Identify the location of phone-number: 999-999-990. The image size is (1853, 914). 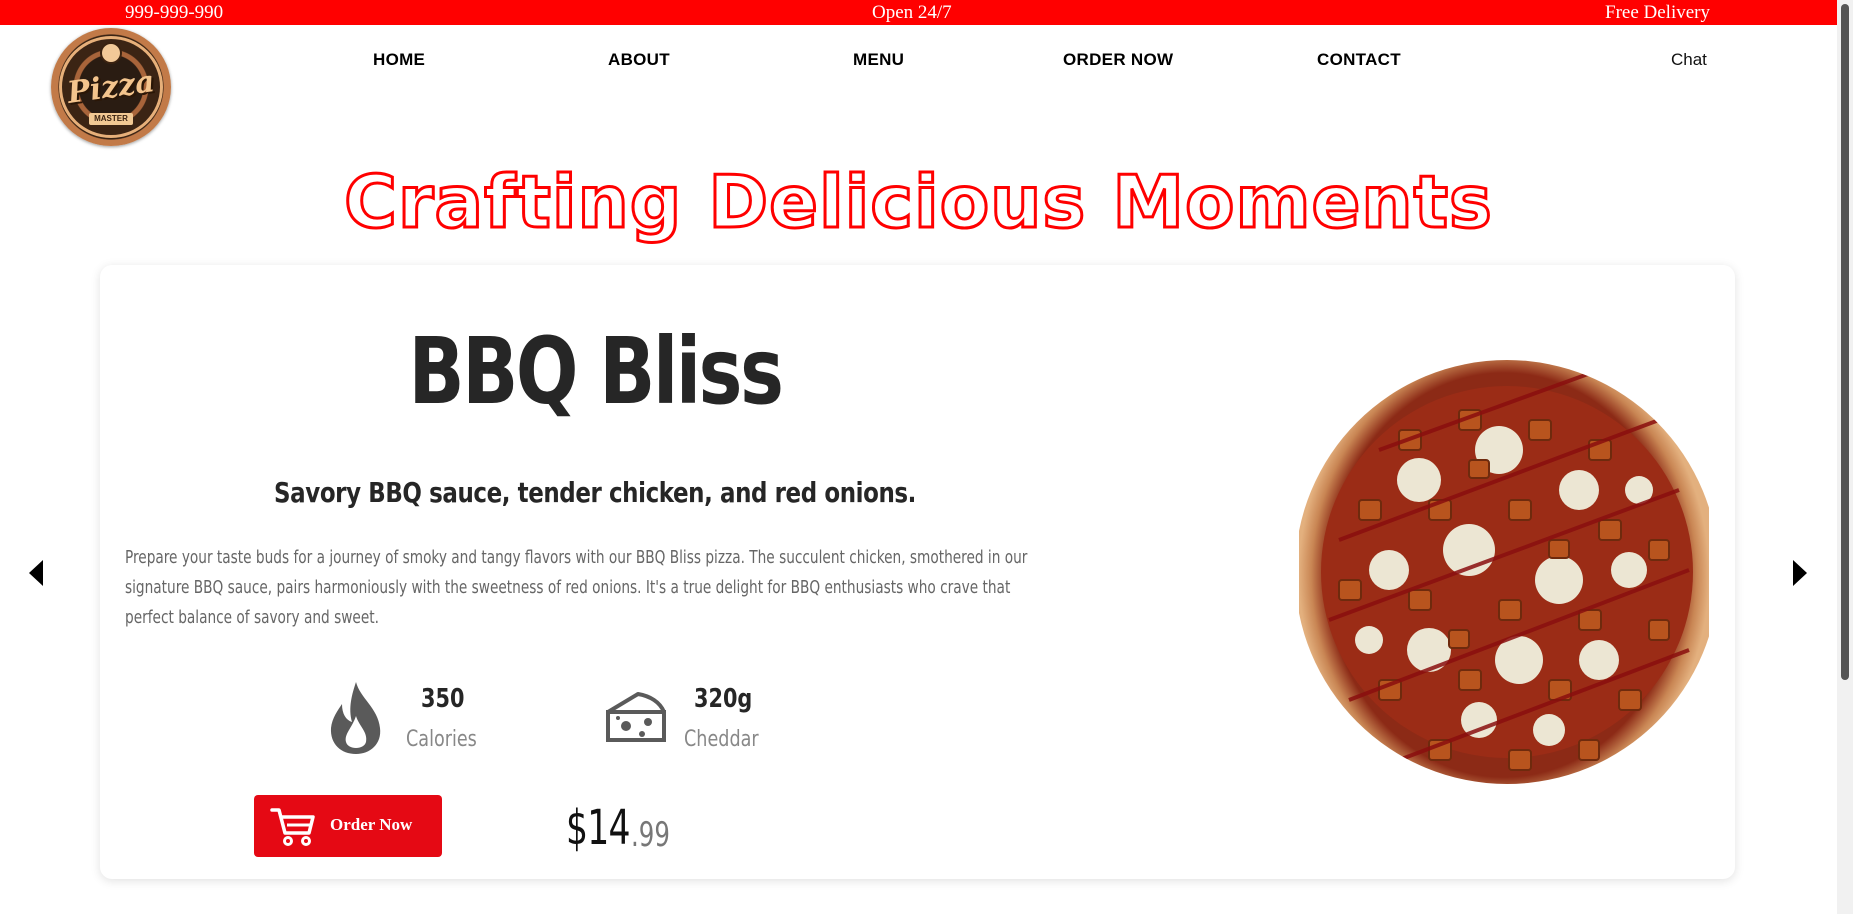
(174, 12).